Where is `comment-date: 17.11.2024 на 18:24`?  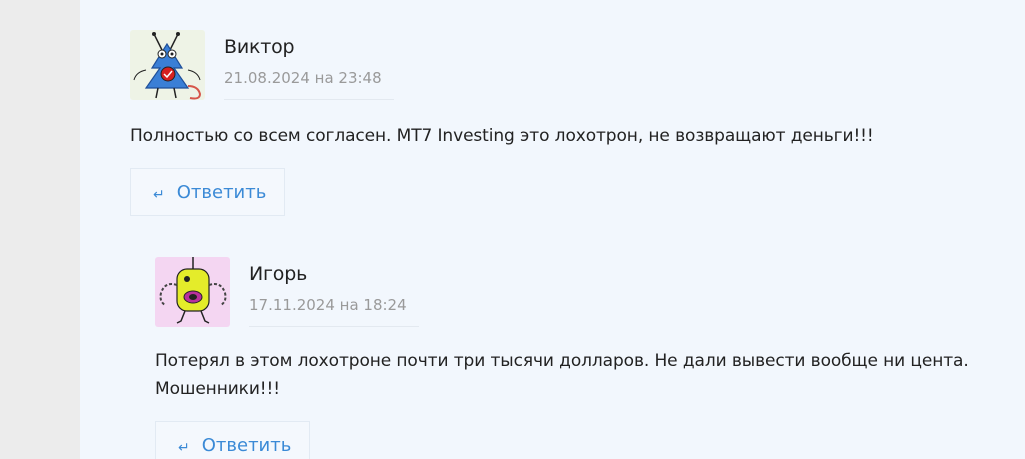 comment-date: 17.11.2024 на 18:24 is located at coordinates (328, 305).